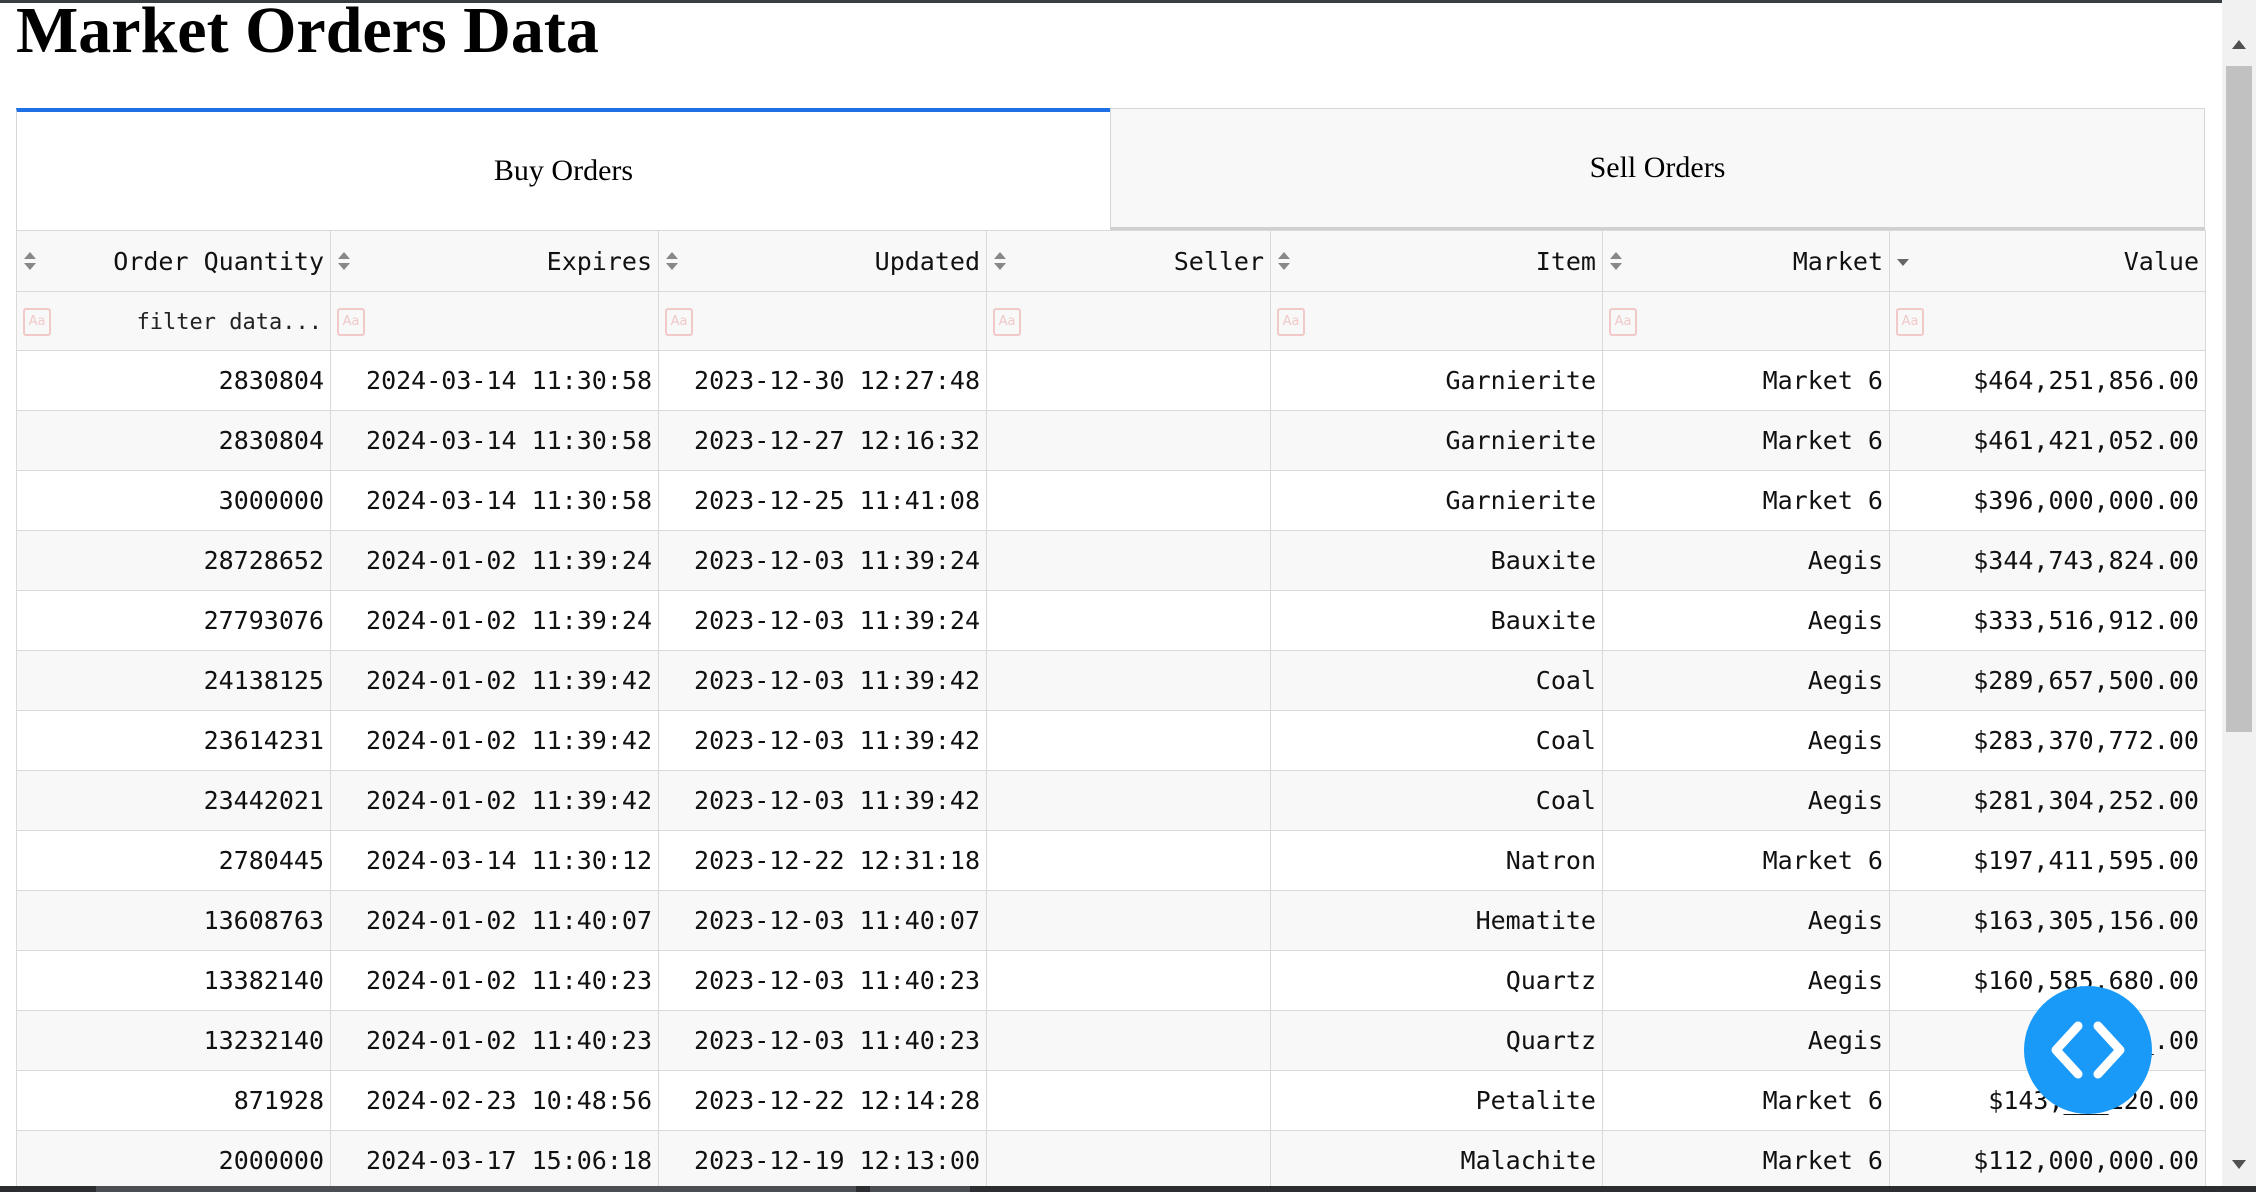 This screenshot has height=1192, width=2256. Describe the element at coordinates (822, 920) in the screenshot. I see `table-cell: 2023-12-03 11:40:07` at that location.